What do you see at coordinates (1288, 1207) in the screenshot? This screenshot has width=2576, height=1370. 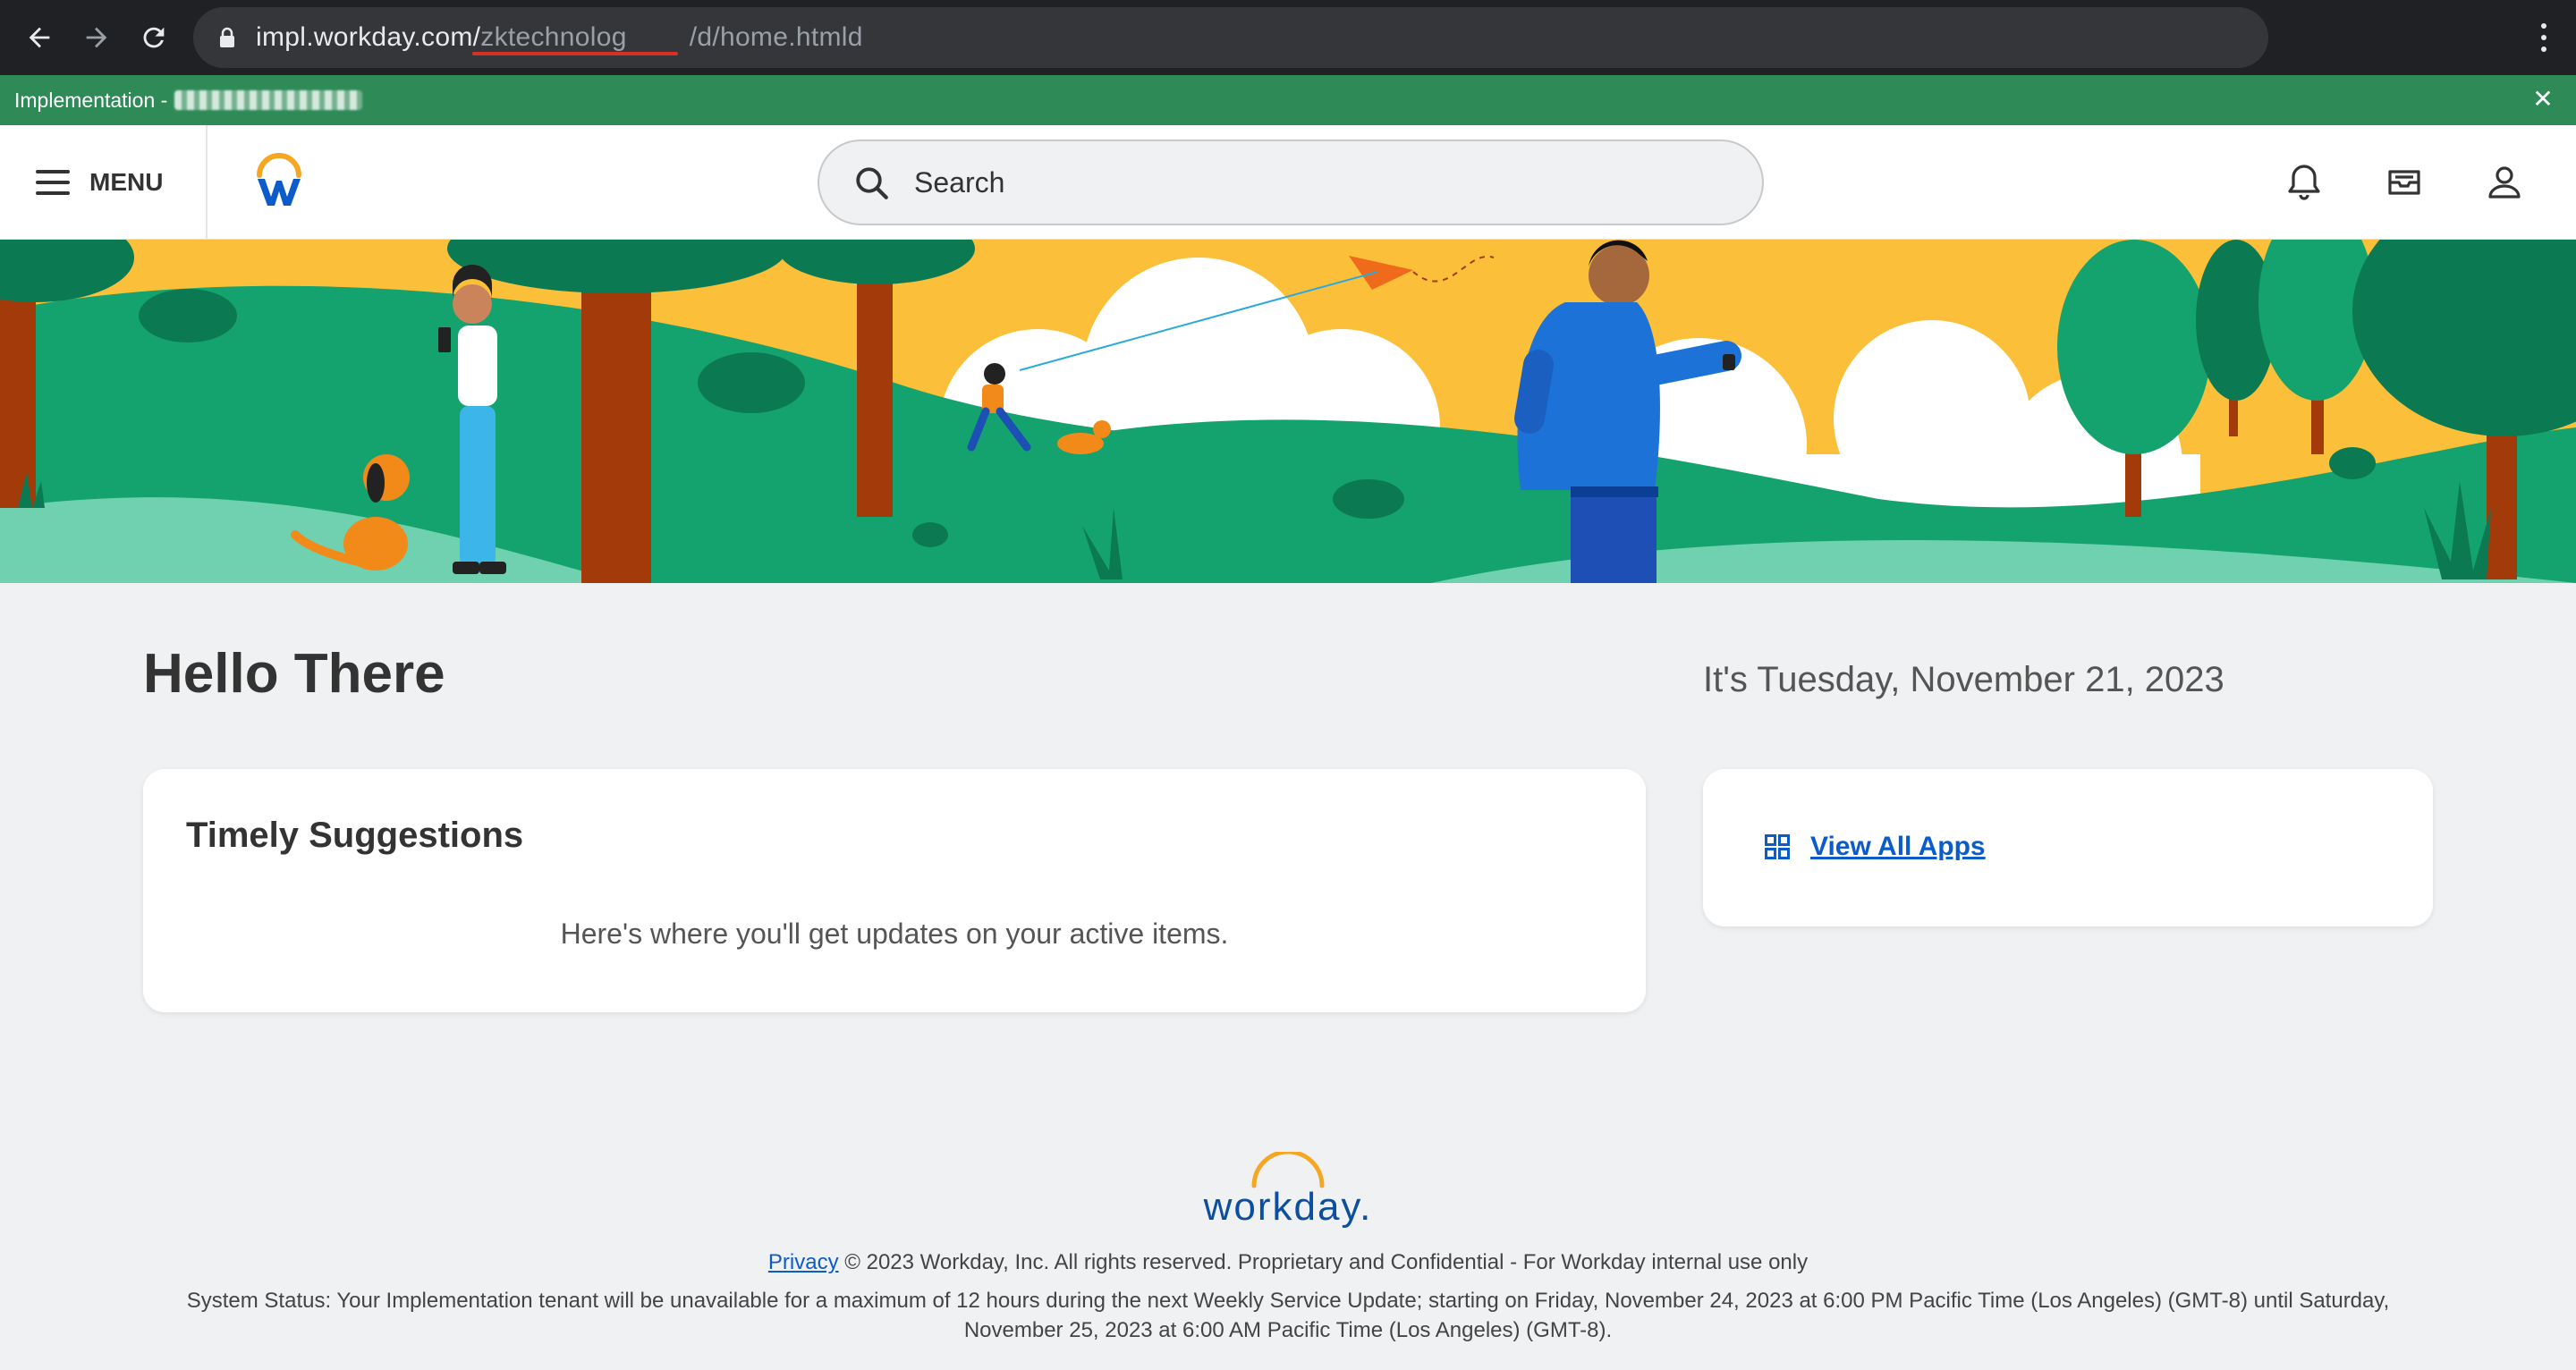 I see `footer-logo-text: workday.` at bounding box center [1288, 1207].